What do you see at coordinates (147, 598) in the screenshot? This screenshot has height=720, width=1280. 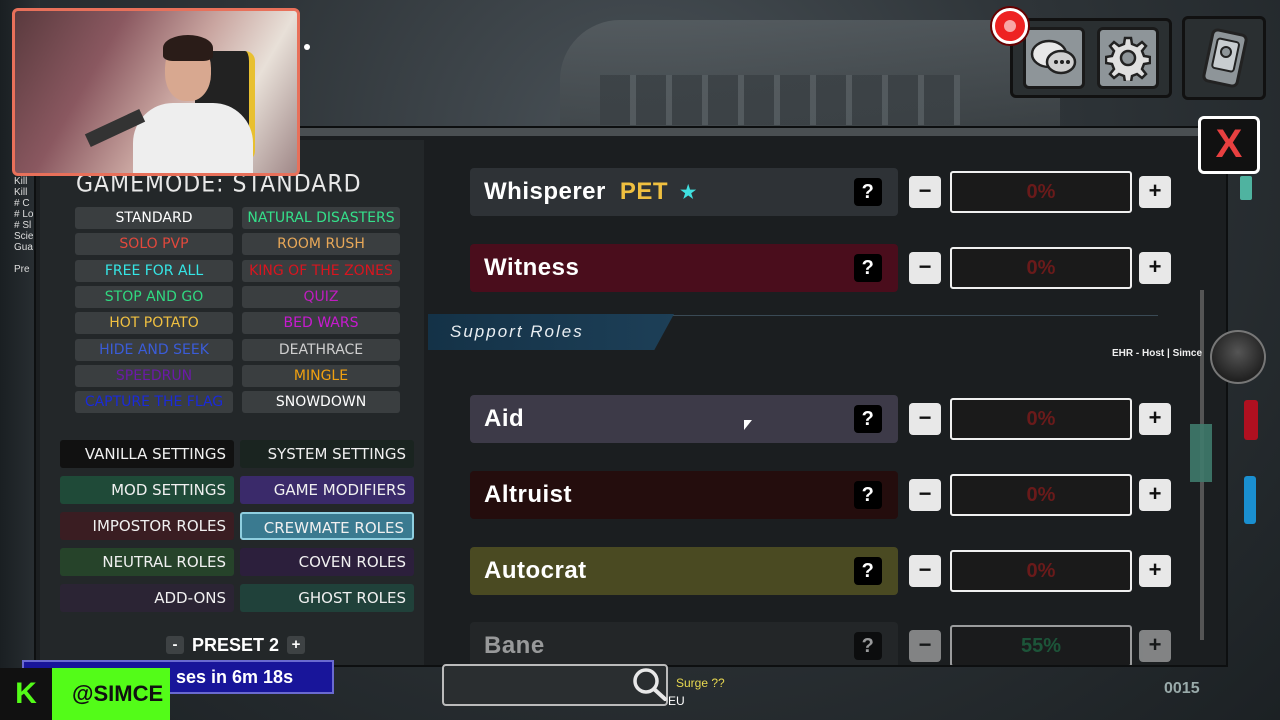 I see `category-button: ADD-ONS` at bounding box center [147, 598].